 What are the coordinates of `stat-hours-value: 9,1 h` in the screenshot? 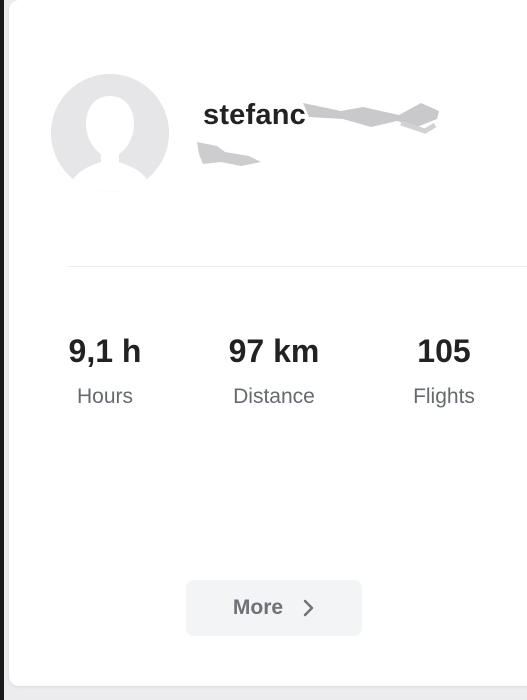 It's located at (105, 351).